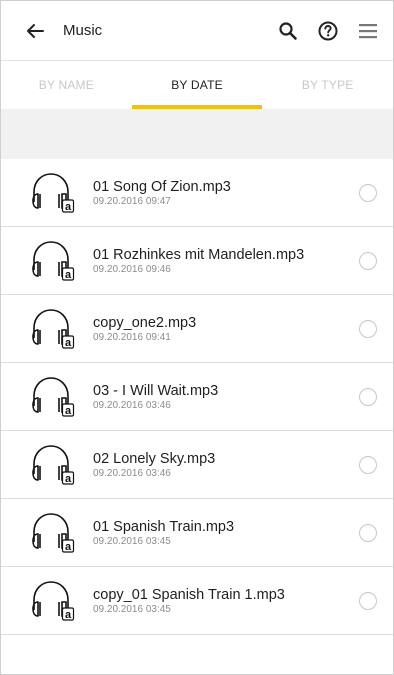 The image size is (394, 675). What do you see at coordinates (197, 134) in the screenshot?
I see `list-header-spacer` at bounding box center [197, 134].